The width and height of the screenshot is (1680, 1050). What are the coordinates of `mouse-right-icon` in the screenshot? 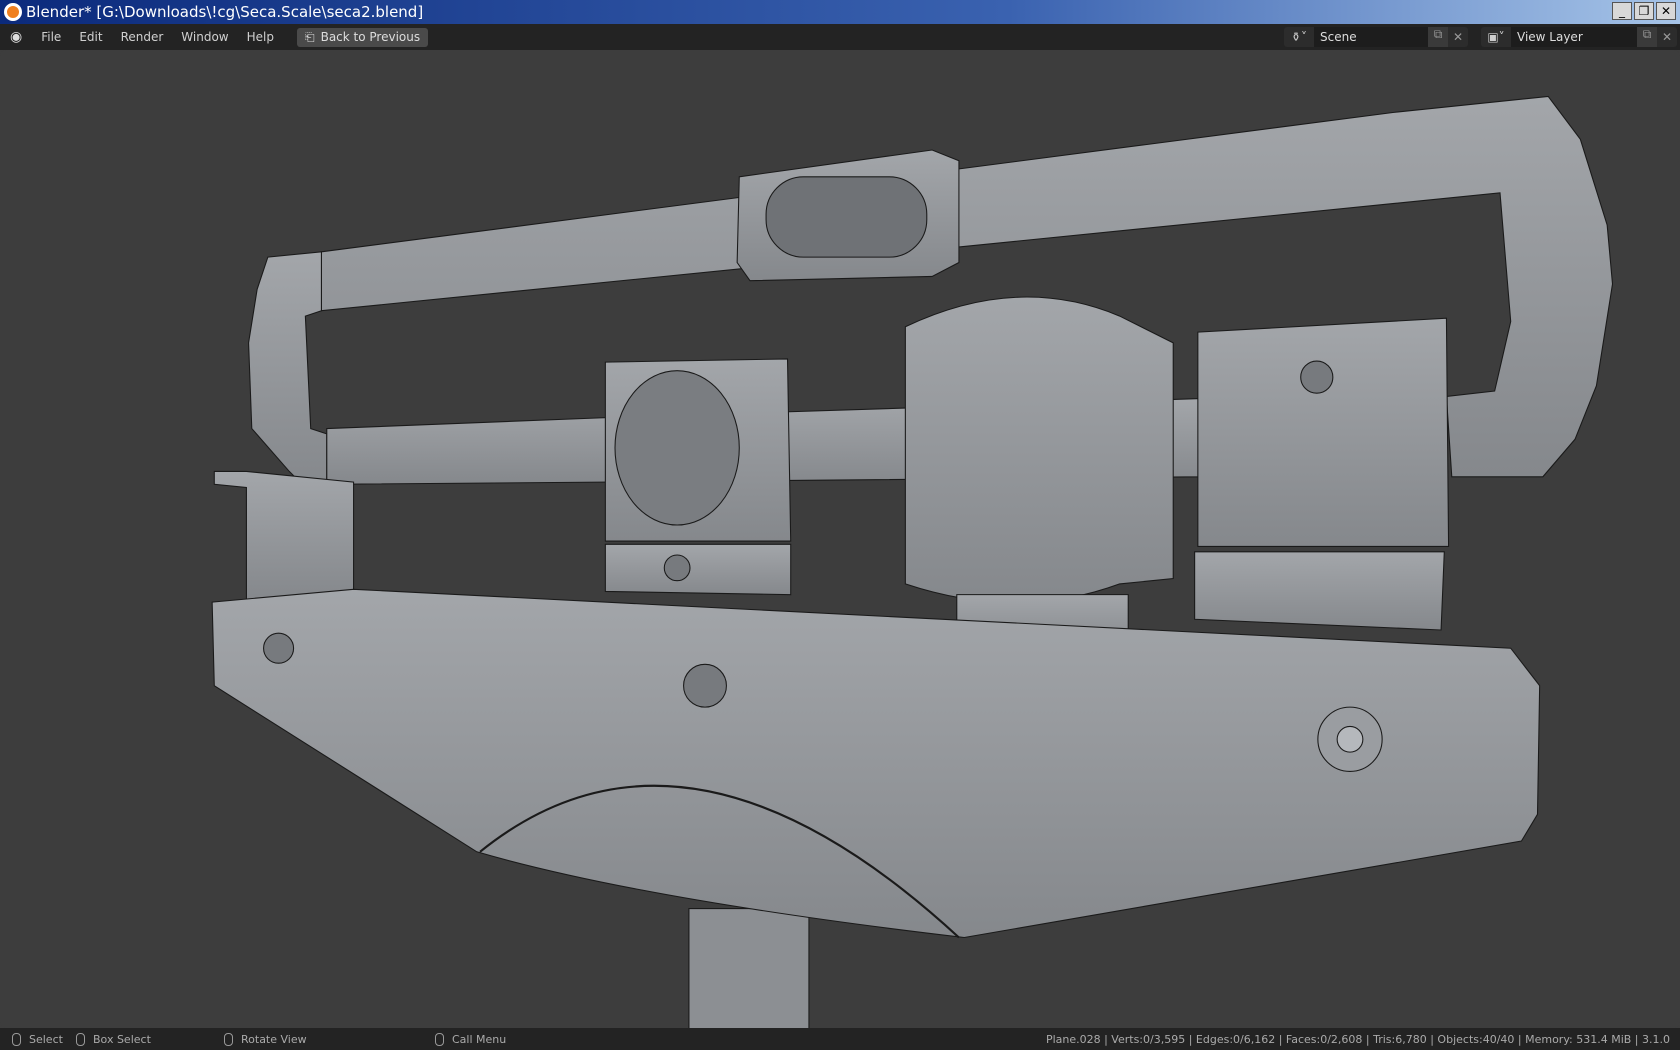 It's located at (439, 1039).